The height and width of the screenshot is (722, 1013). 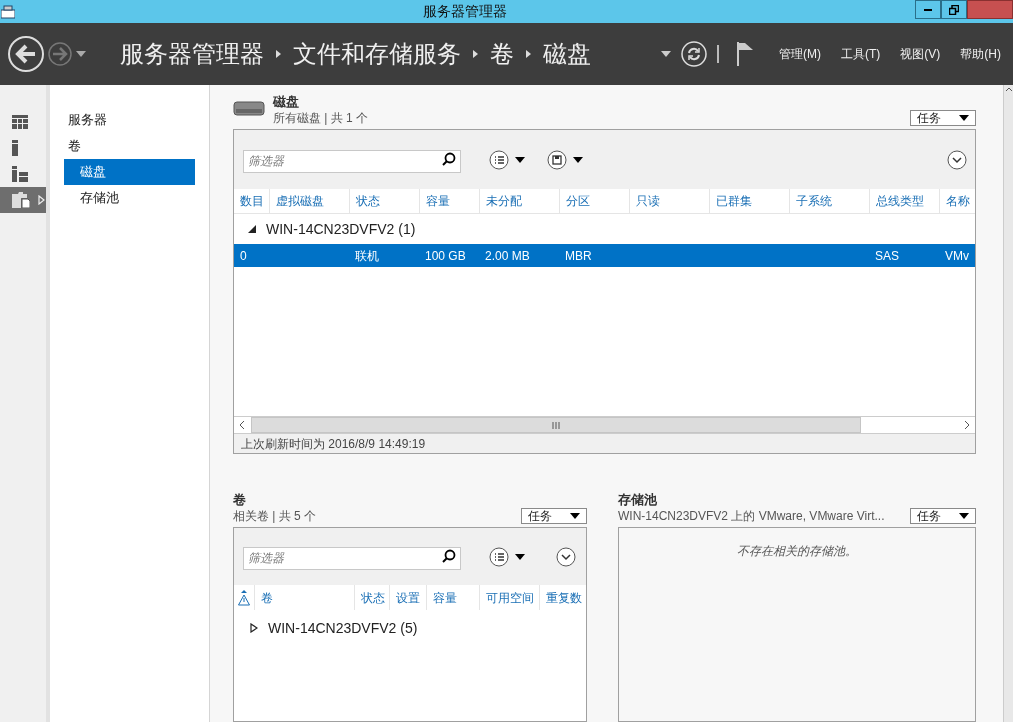 What do you see at coordinates (81, 54) in the screenshot?
I see `history-caret-icon` at bounding box center [81, 54].